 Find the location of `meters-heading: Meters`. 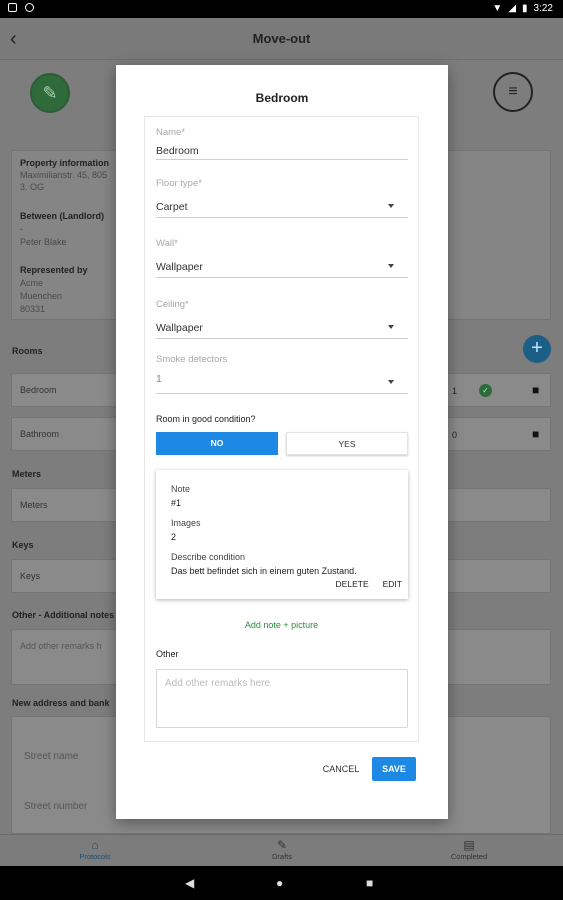

meters-heading: Meters is located at coordinates (27, 474).